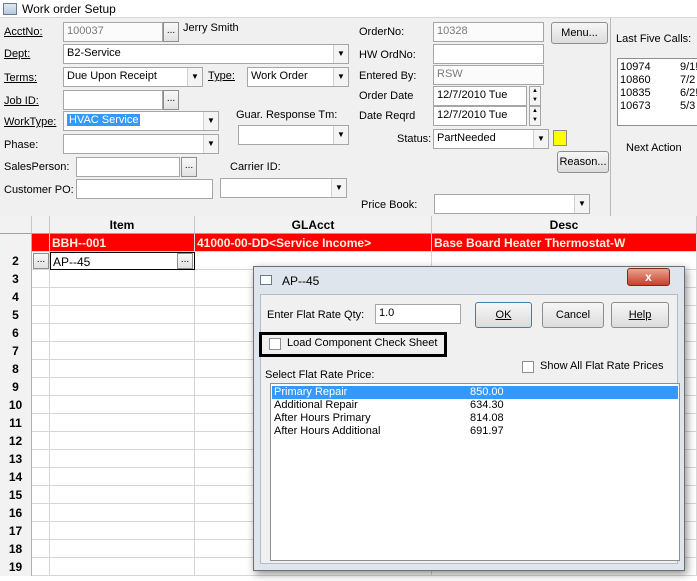 Image resolution: width=697 pixels, height=581 pixels. Describe the element at coordinates (16, 423) in the screenshot. I see `row-number: 11` at that location.